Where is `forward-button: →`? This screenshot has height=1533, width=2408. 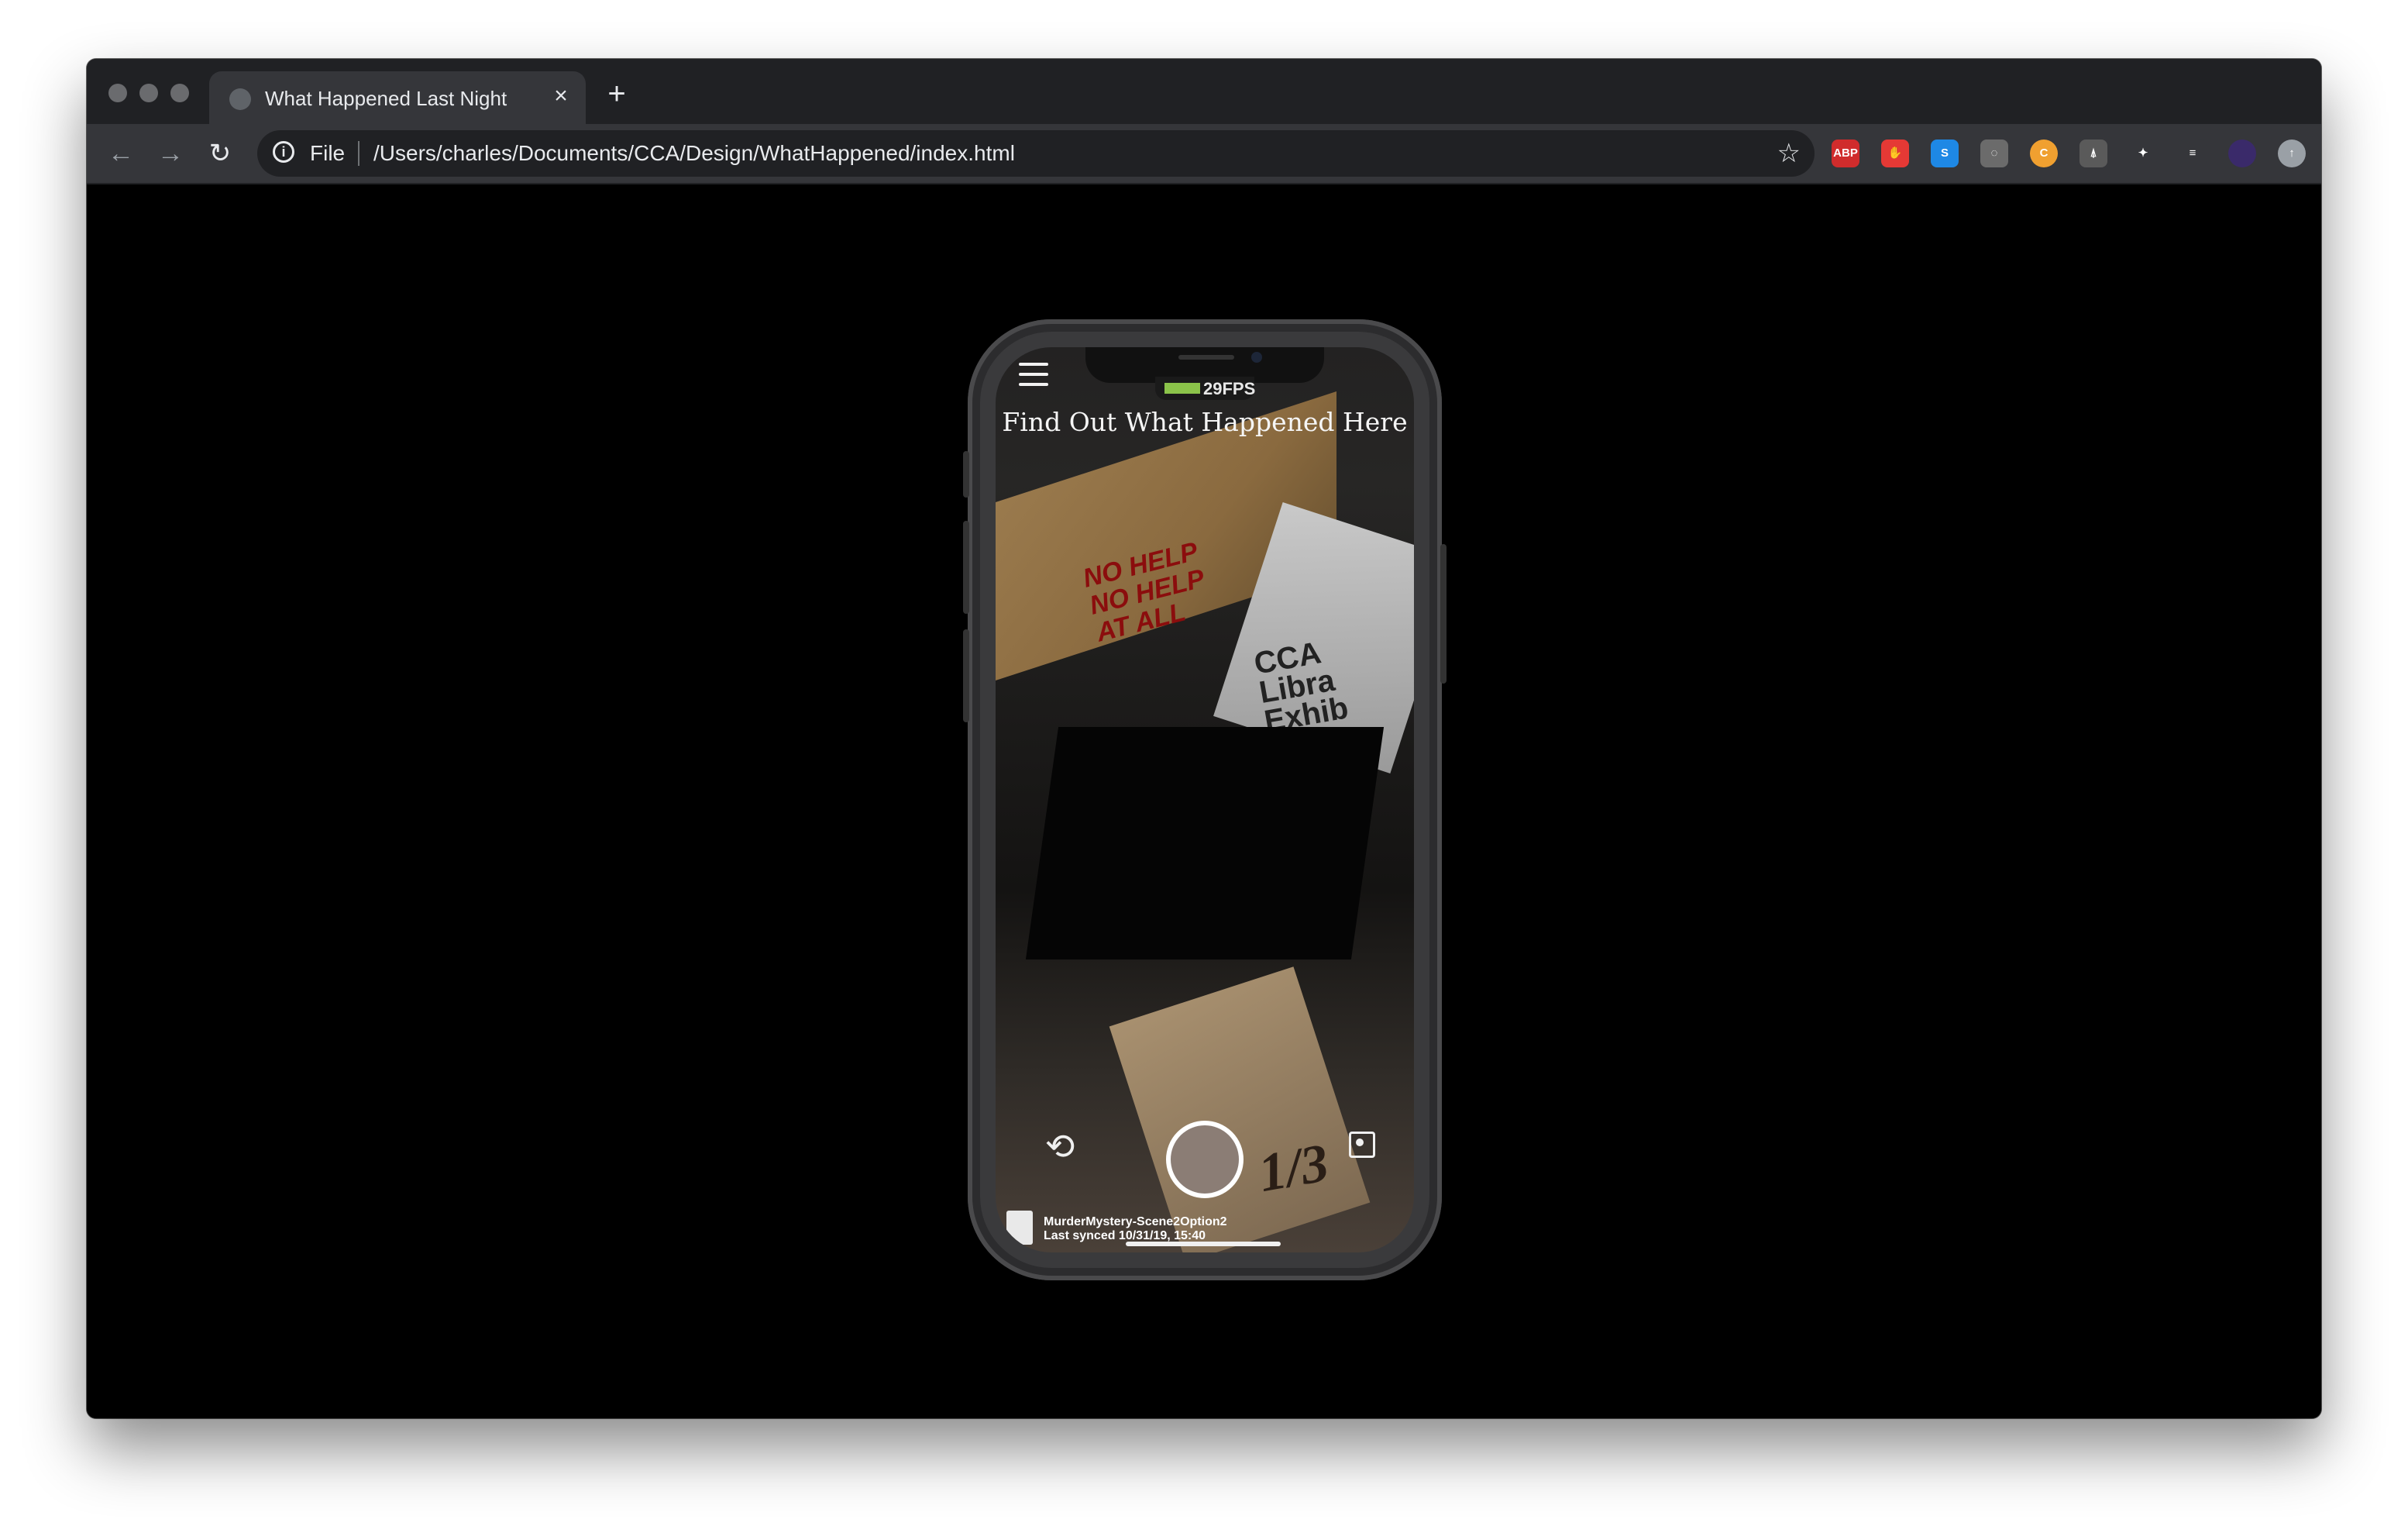 forward-button: → is located at coordinates (170, 153).